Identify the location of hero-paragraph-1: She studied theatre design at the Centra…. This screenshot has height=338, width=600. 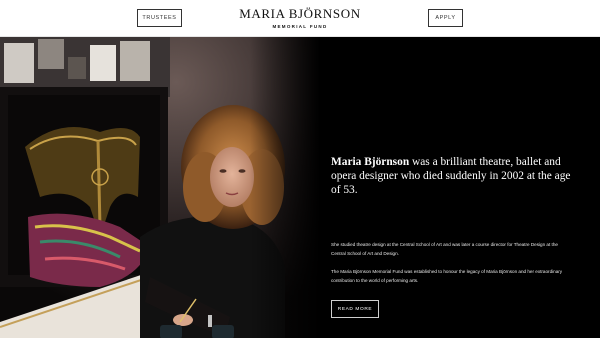
(444, 249).